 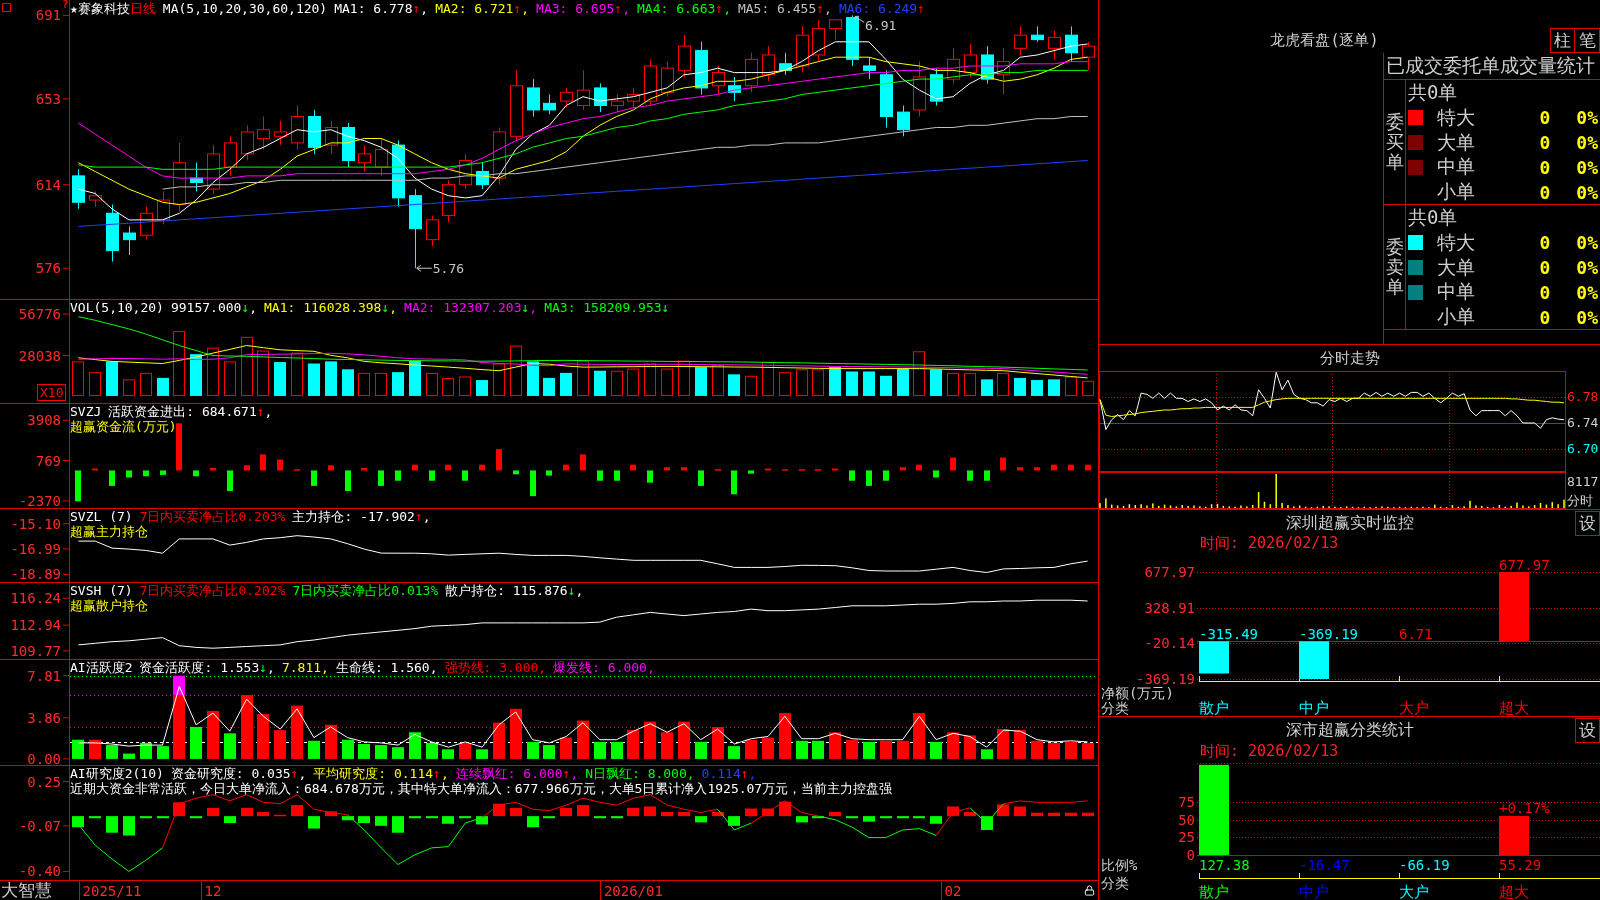 I want to click on indicator-reading: MA1: 6.778↑,, so click(x=381, y=8).